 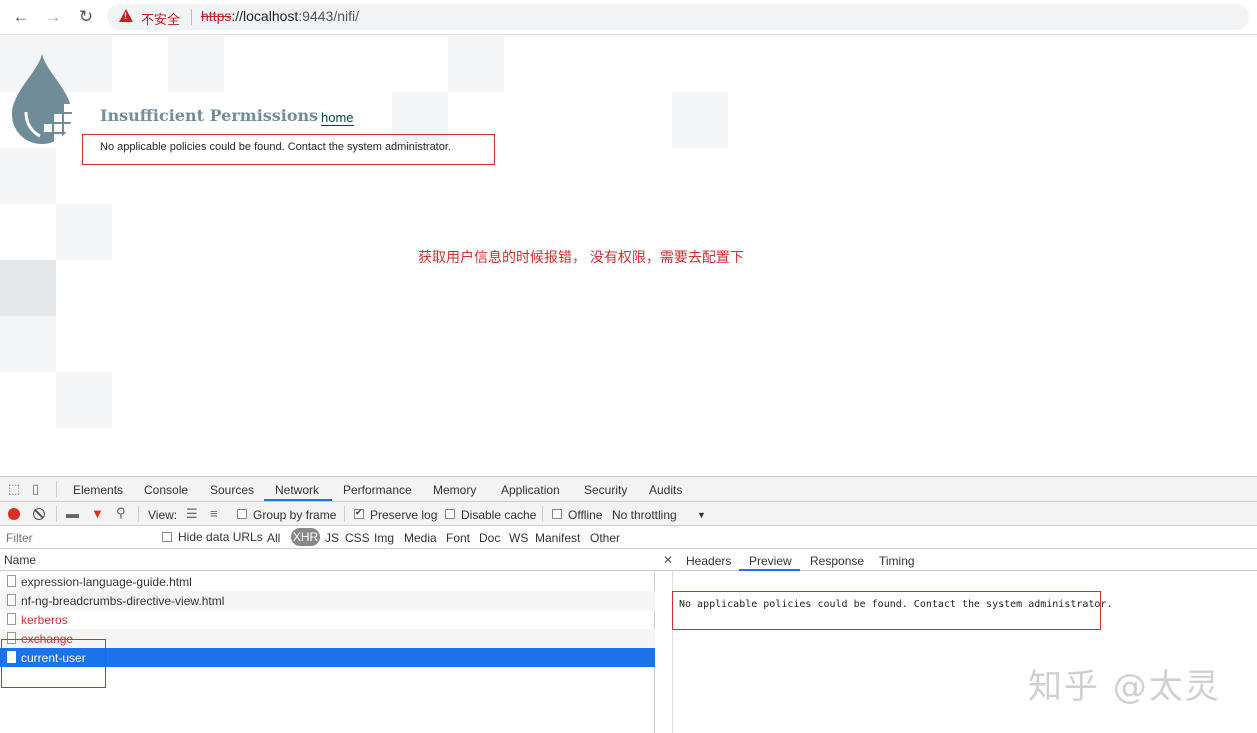 I want to click on request-row: nf-ng-breadcrumbs-directive-view.html, so click(x=327, y=600).